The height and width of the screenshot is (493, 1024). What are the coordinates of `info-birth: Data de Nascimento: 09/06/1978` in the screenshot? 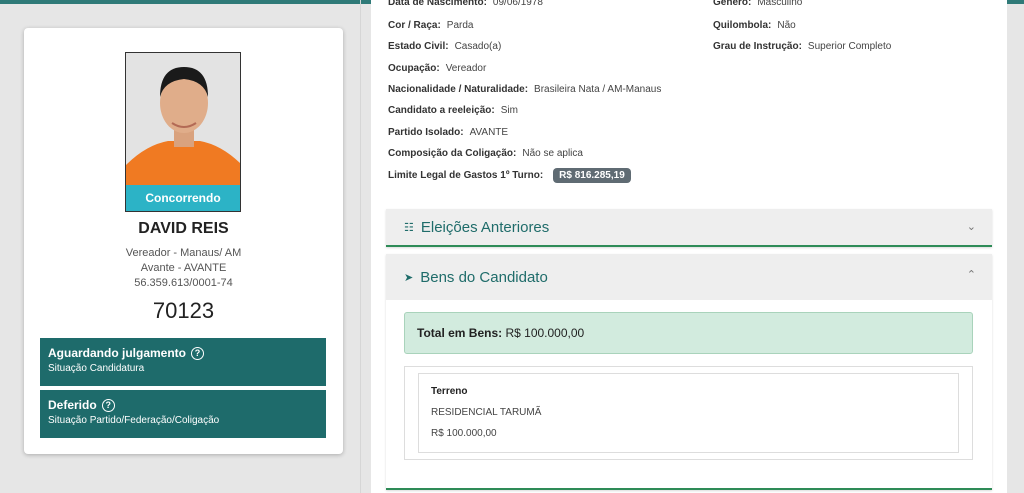 It's located at (465, 4).